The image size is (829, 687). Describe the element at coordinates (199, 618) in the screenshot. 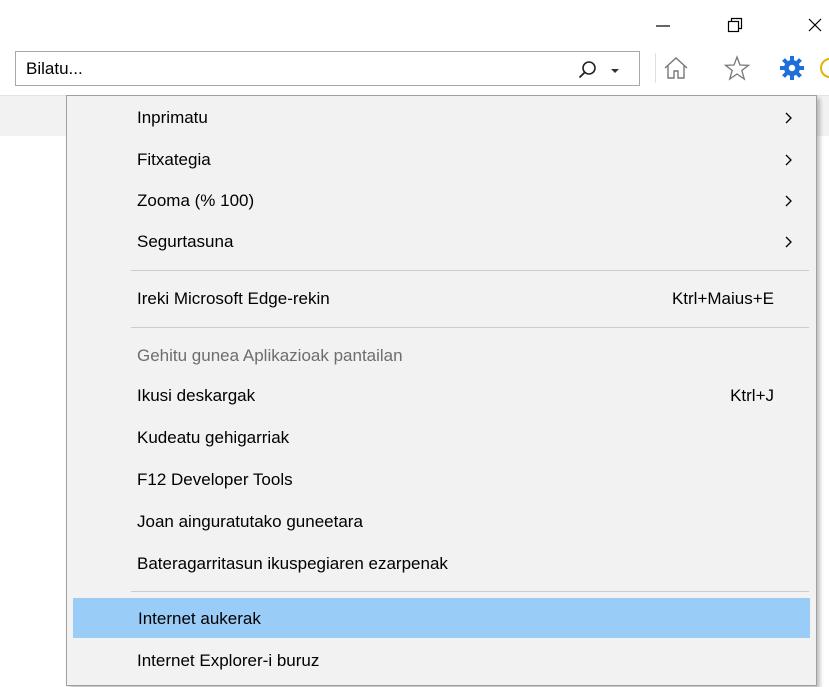

I see `menu-item-label: Internet aukerak` at that location.